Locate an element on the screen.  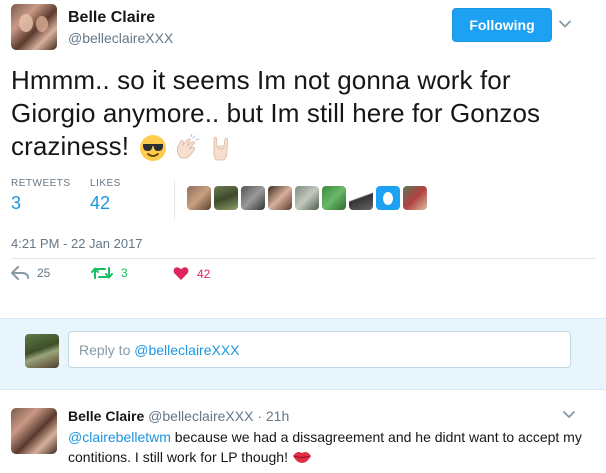
reply-author-handle: @belleclaireXXX is located at coordinates (200, 416).